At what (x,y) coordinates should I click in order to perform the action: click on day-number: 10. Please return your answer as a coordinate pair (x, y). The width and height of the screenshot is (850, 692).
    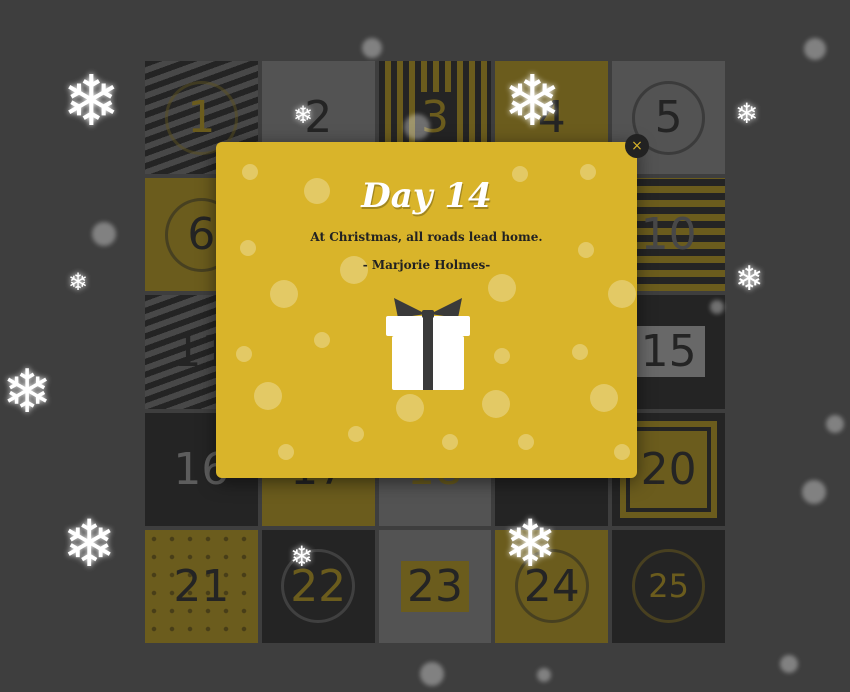
    Looking at the image, I should click on (668, 235).